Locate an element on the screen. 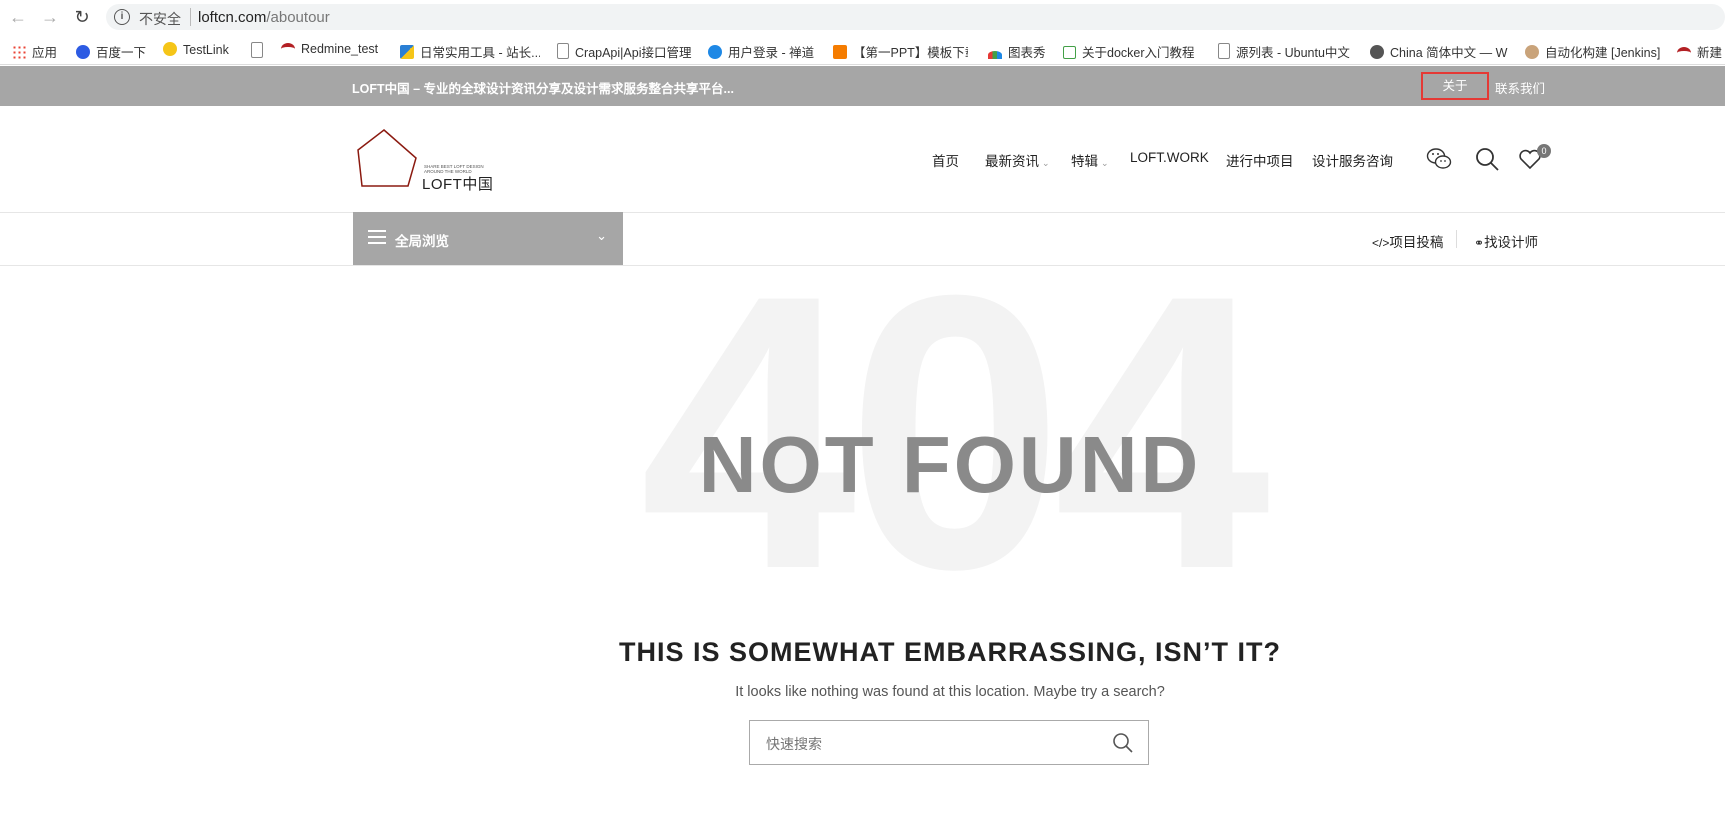  nav-design-consulting: 设计服务咨询 is located at coordinates (1352, 160).